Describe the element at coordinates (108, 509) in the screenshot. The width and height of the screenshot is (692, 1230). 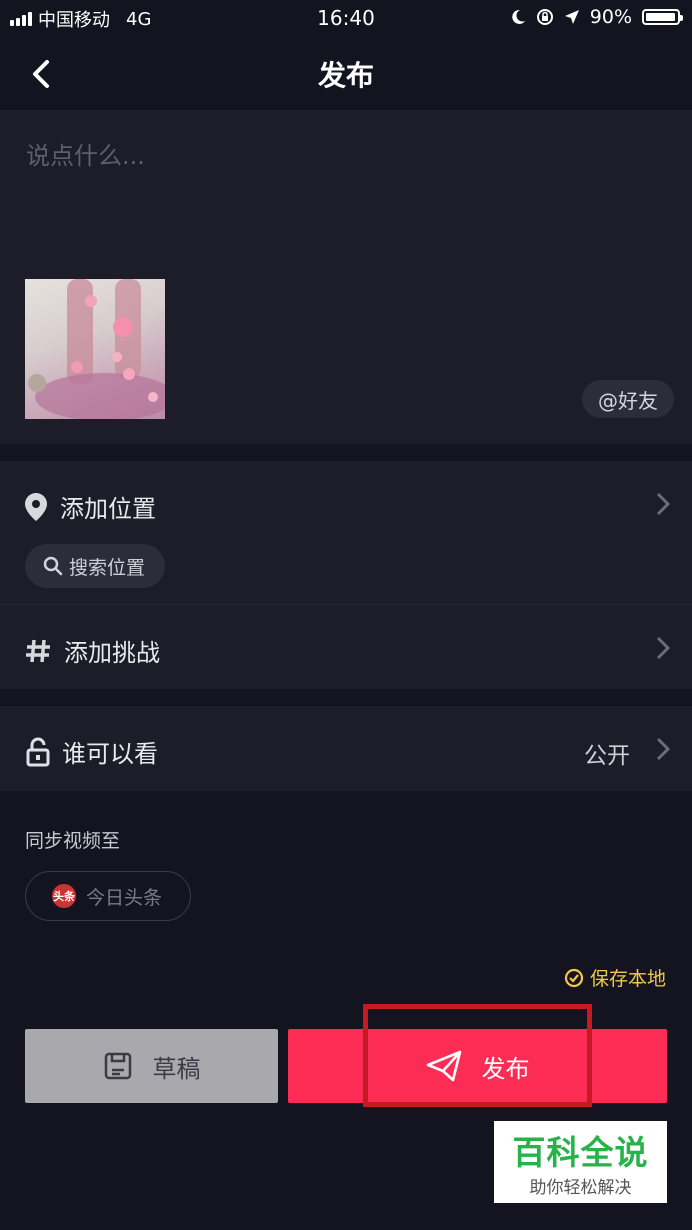
I see `add-location-label: 添加位置` at that location.